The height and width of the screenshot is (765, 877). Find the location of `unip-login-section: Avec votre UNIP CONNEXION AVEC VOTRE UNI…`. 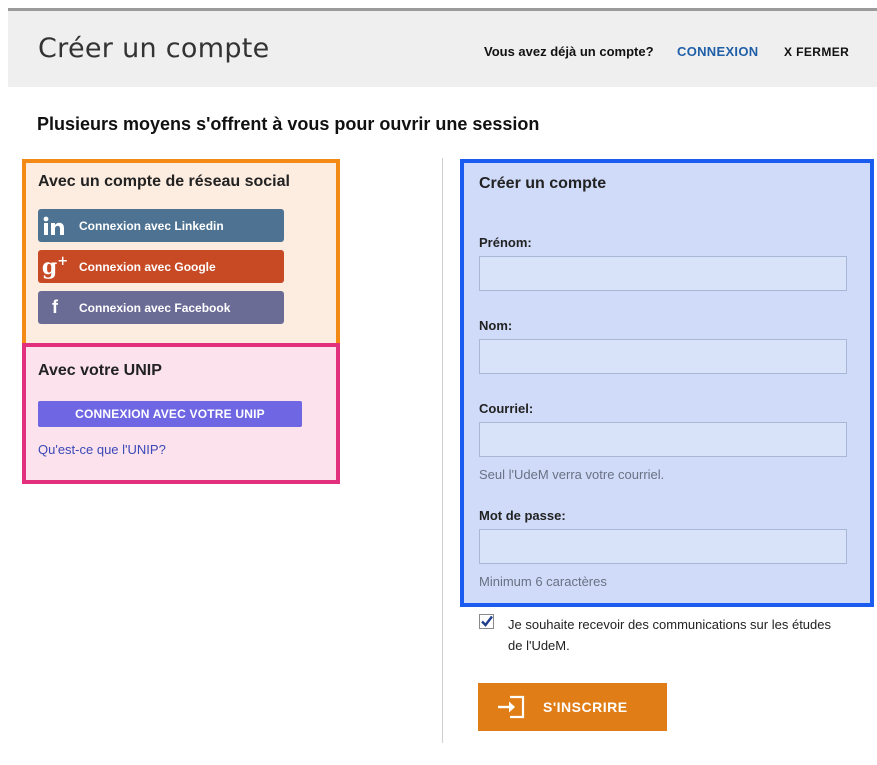

unip-login-section: Avec votre UNIP CONNEXION AVEC VOTRE UNI… is located at coordinates (181, 413).